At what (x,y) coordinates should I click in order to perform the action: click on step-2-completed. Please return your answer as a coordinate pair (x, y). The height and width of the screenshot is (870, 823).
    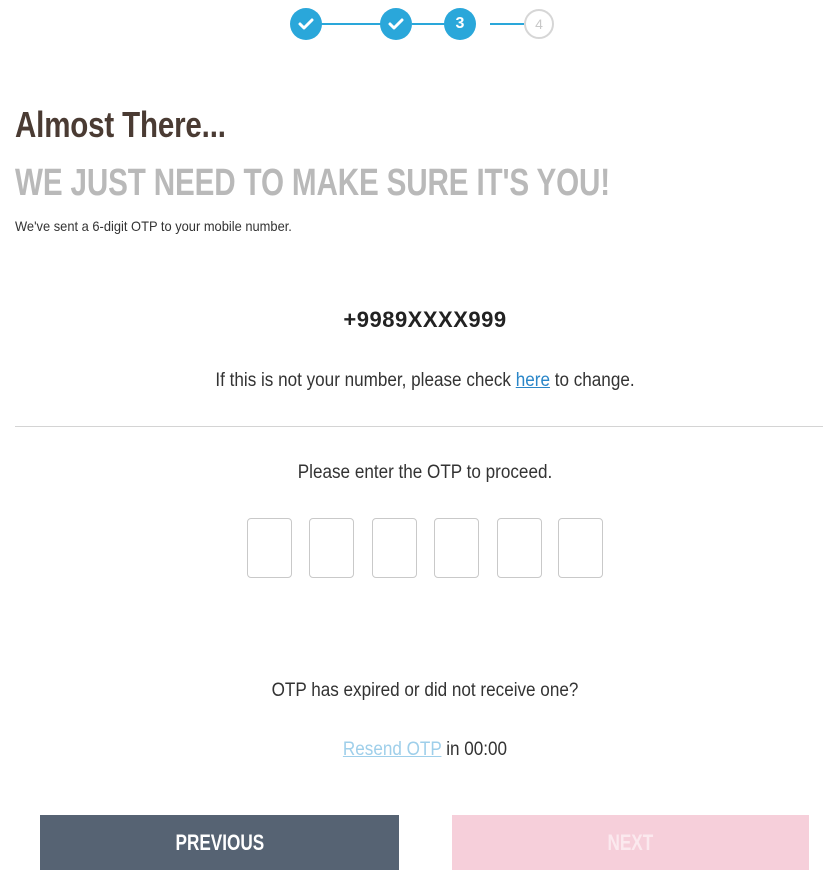
    Looking at the image, I should click on (396, 24).